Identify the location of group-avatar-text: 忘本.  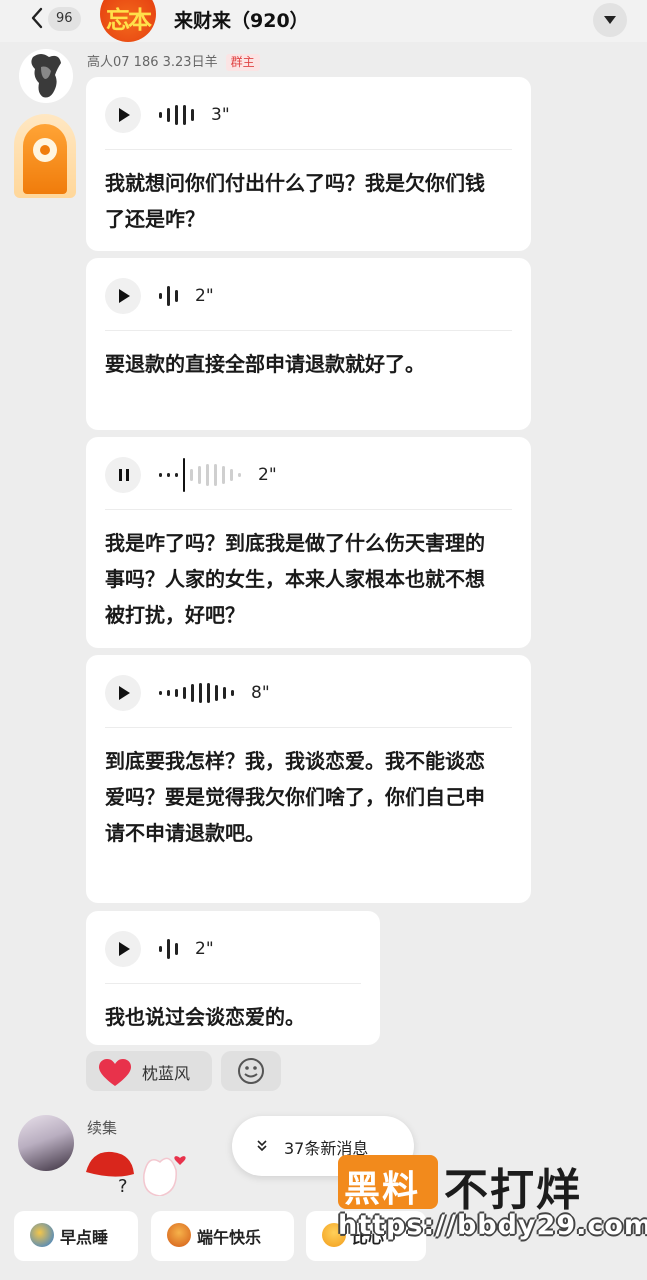
(129, 20).